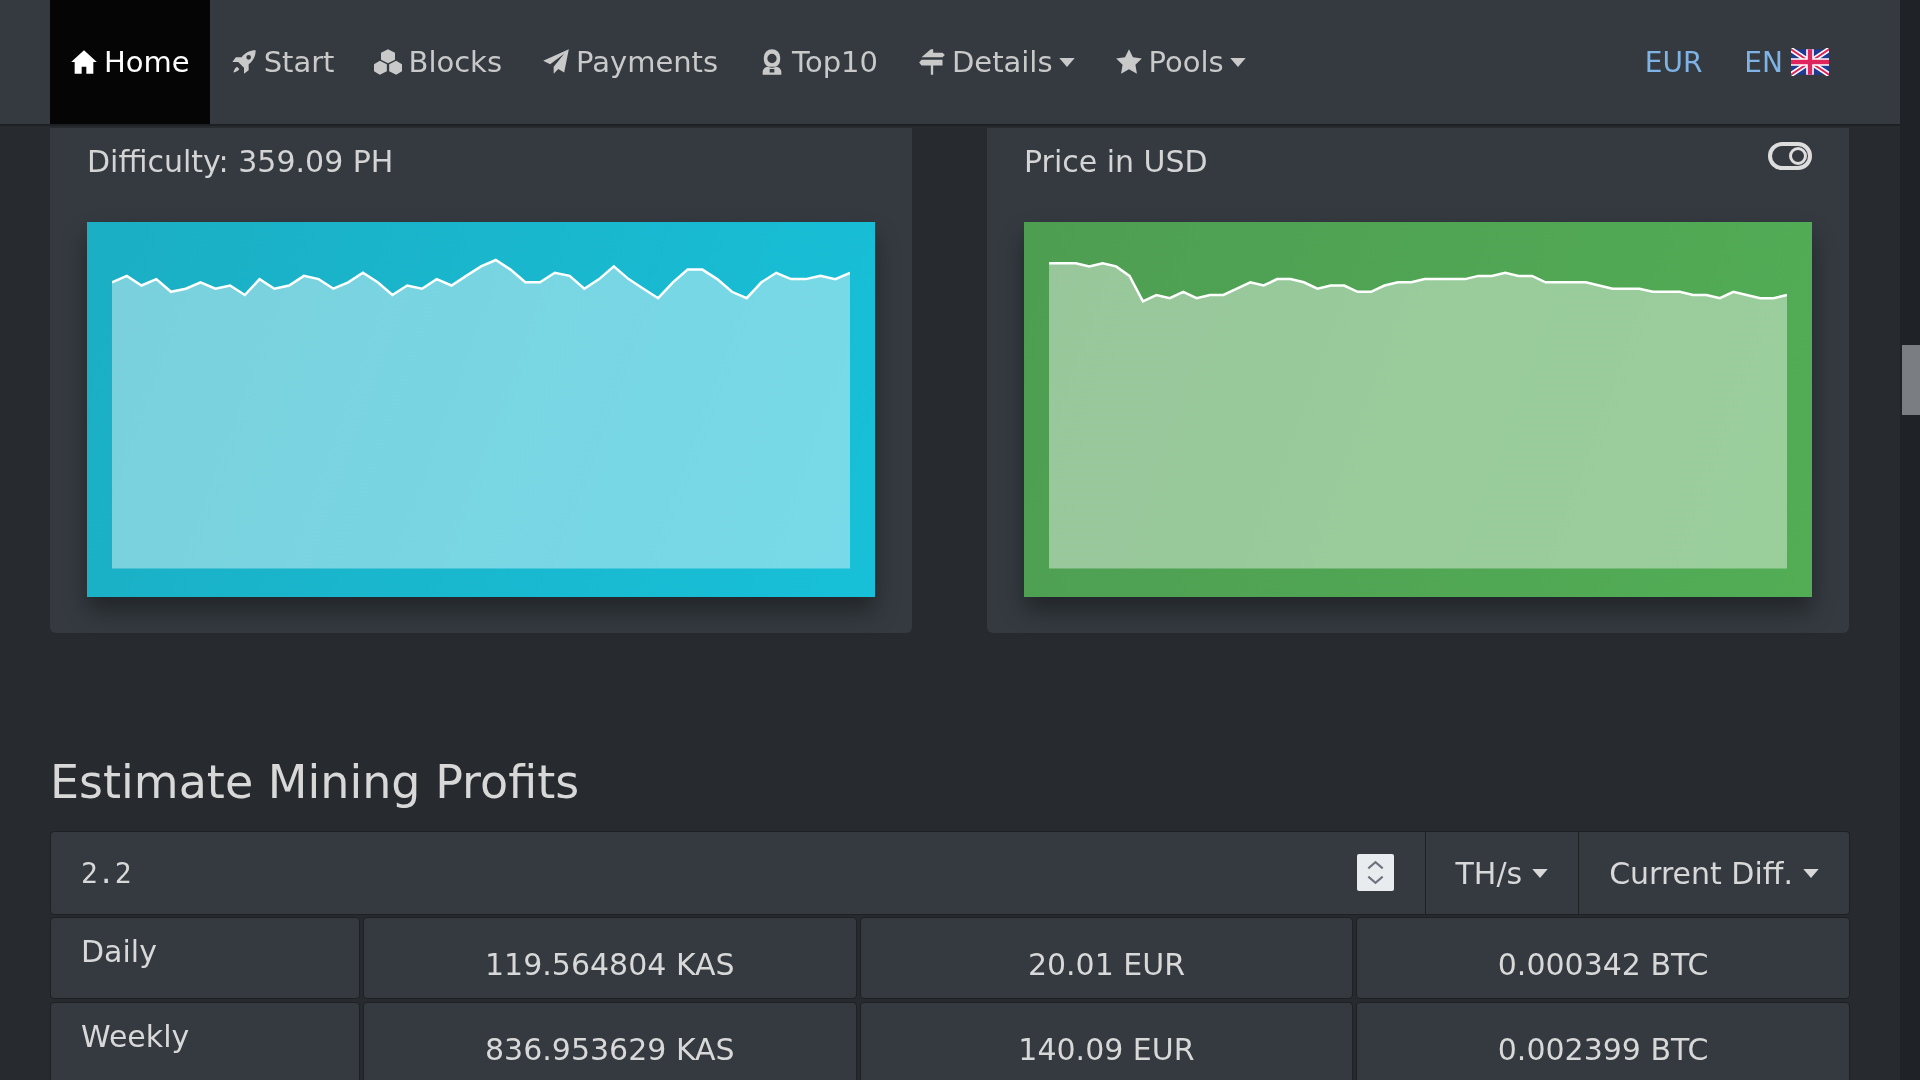  What do you see at coordinates (1116, 161) in the screenshot?
I see `chart-title: Price in USD` at bounding box center [1116, 161].